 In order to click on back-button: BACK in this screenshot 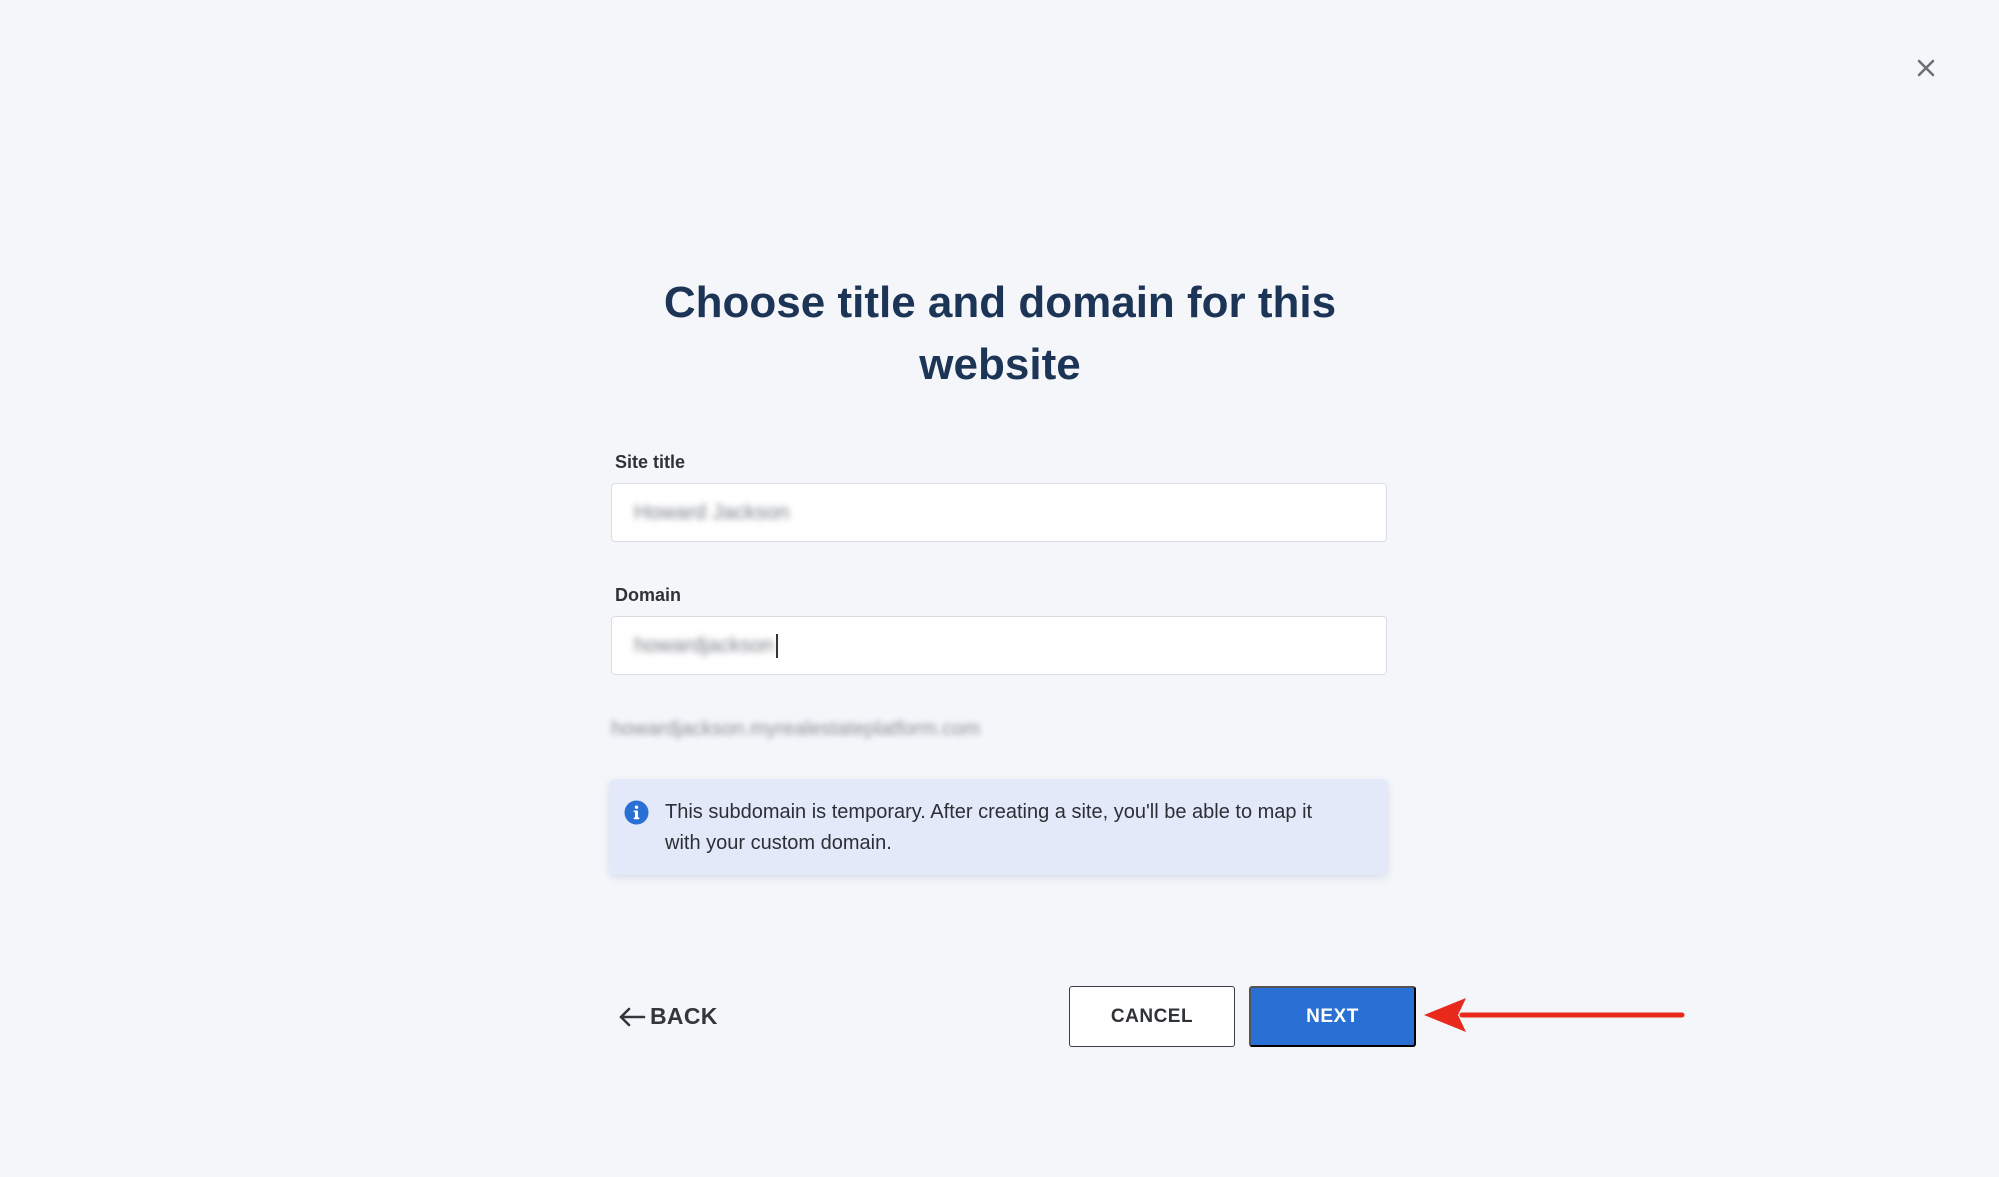, I will do `click(668, 1016)`.